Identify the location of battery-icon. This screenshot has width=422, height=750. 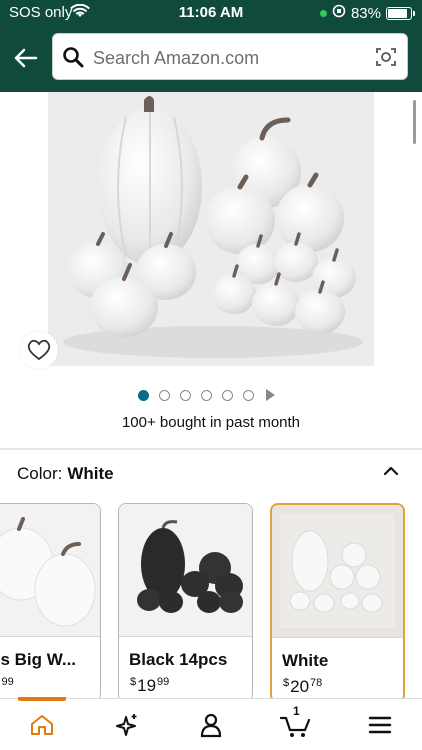
(400, 13).